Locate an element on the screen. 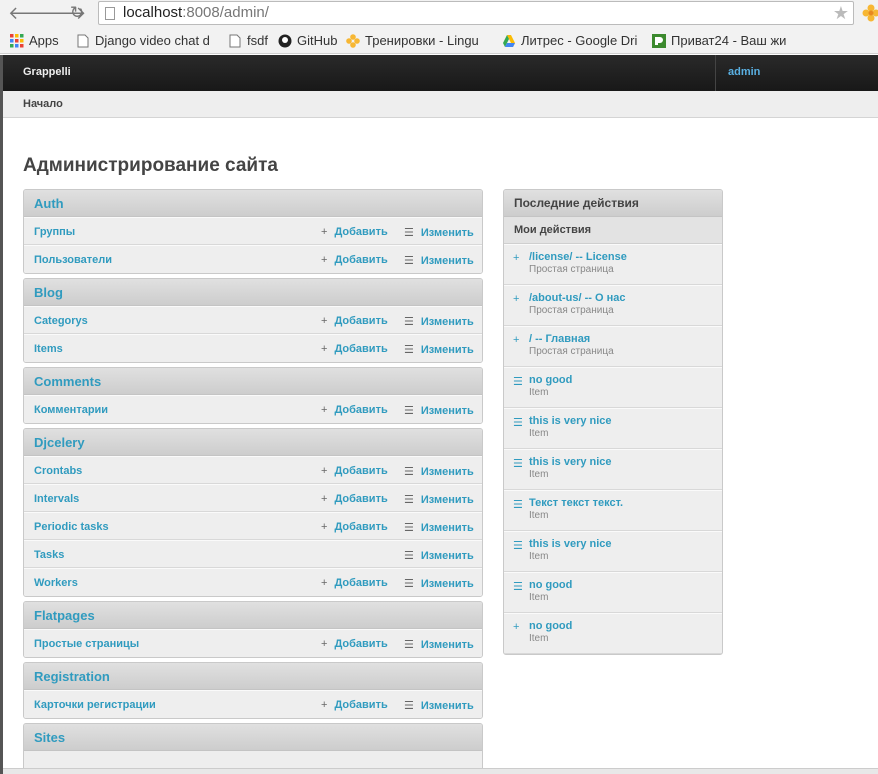 This screenshot has width=878, height=774. model-link: Простые страницы is located at coordinates (86, 644).